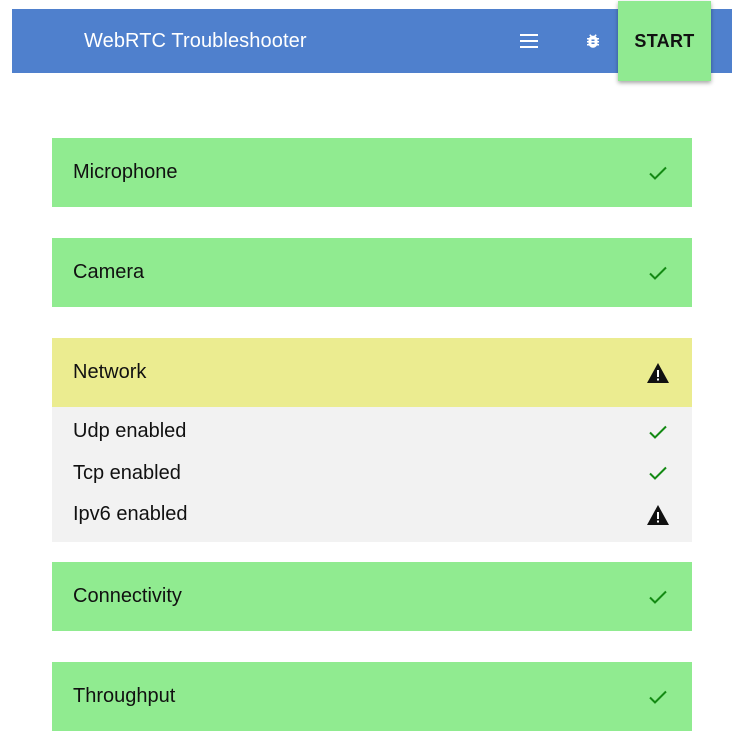 This screenshot has height=749, width=746. Describe the element at coordinates (125, 172) in the screenshot. I see `suite-label: Microphone` at that location.